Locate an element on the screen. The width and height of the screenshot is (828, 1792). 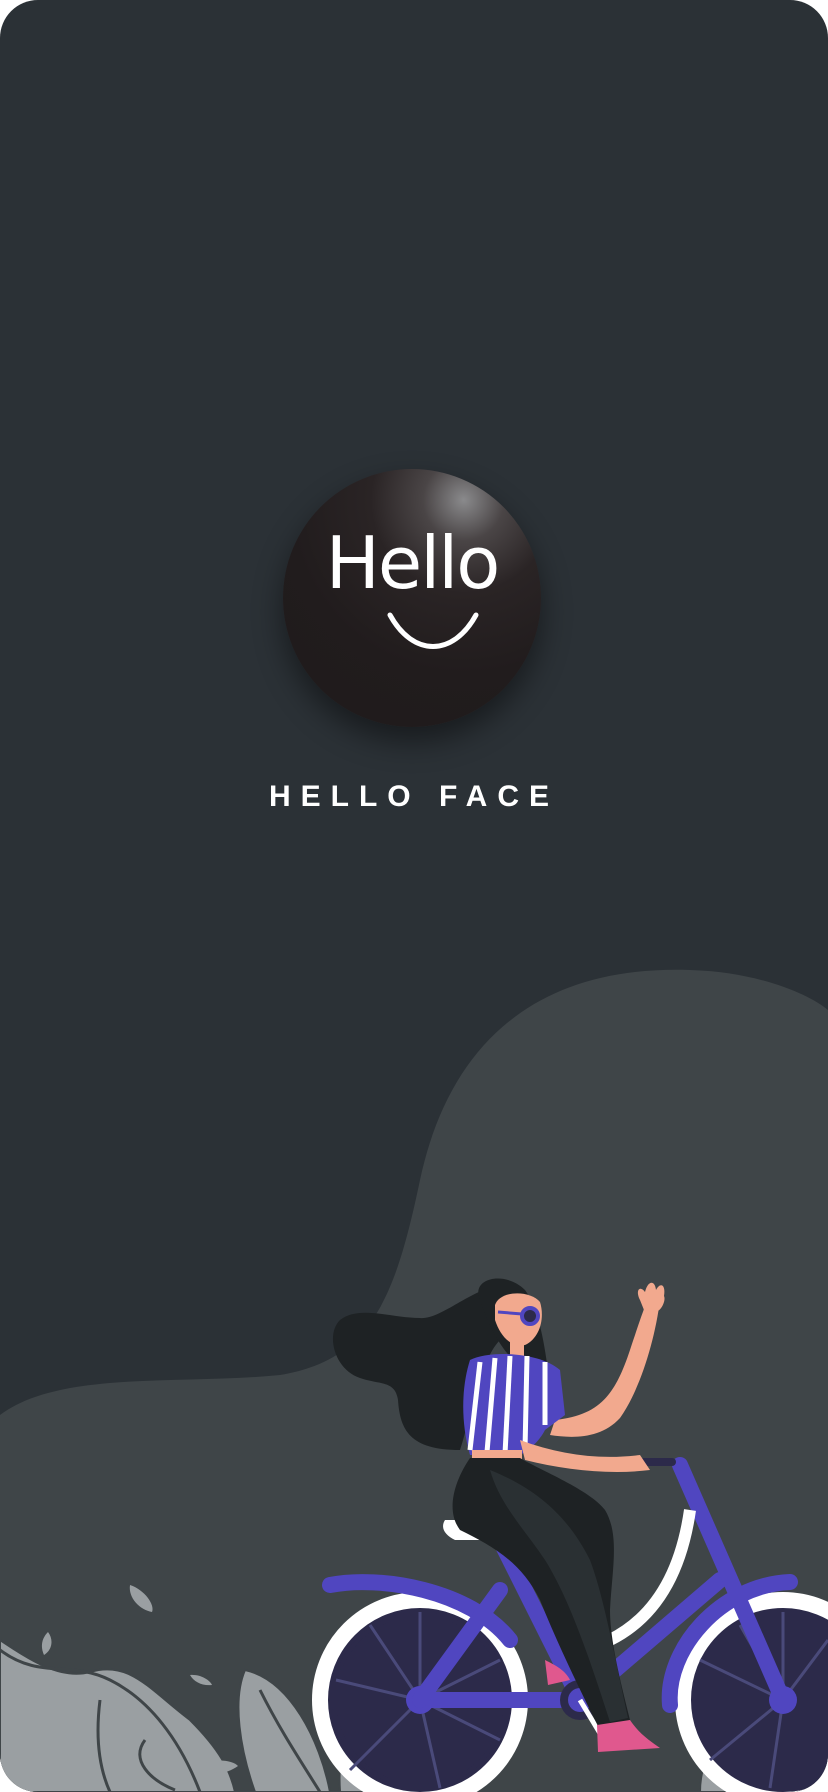
smile-icon is located at coordinates (433, 630).